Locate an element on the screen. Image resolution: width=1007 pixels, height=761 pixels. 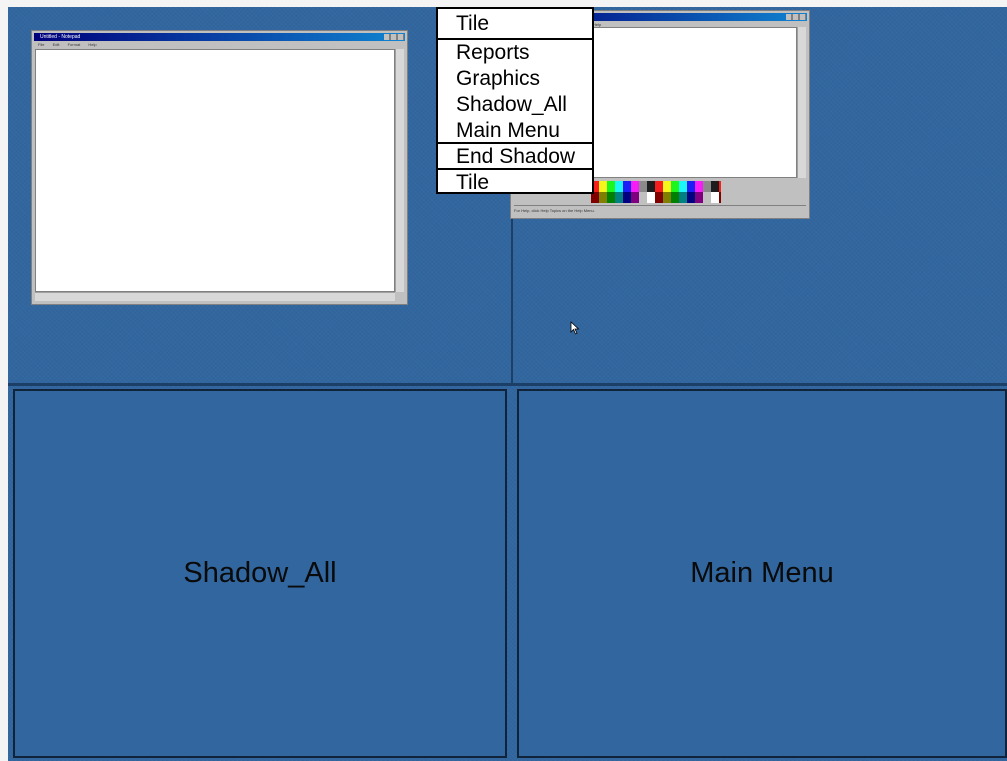
menu-item-main-menu: Main Menu is located at coordinates (515, 130).